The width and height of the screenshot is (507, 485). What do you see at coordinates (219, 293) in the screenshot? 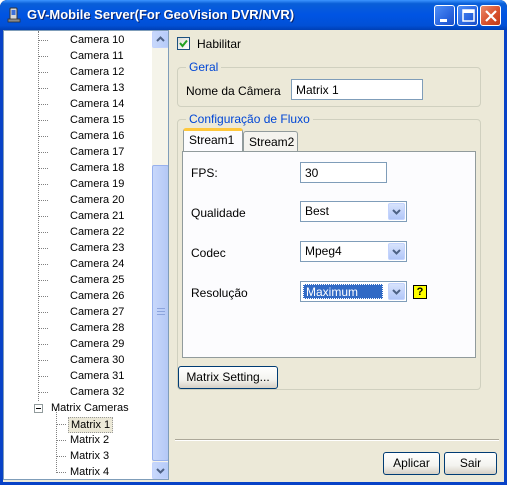
I see `resolution-label: Resolução` at bounding box center [219, 293].